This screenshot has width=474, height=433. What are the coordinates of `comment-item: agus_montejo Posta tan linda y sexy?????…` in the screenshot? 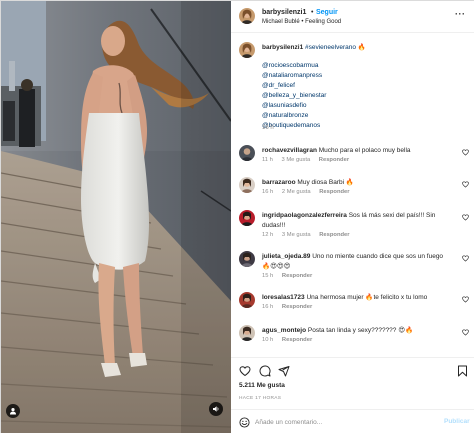 It's located at (352, 340).